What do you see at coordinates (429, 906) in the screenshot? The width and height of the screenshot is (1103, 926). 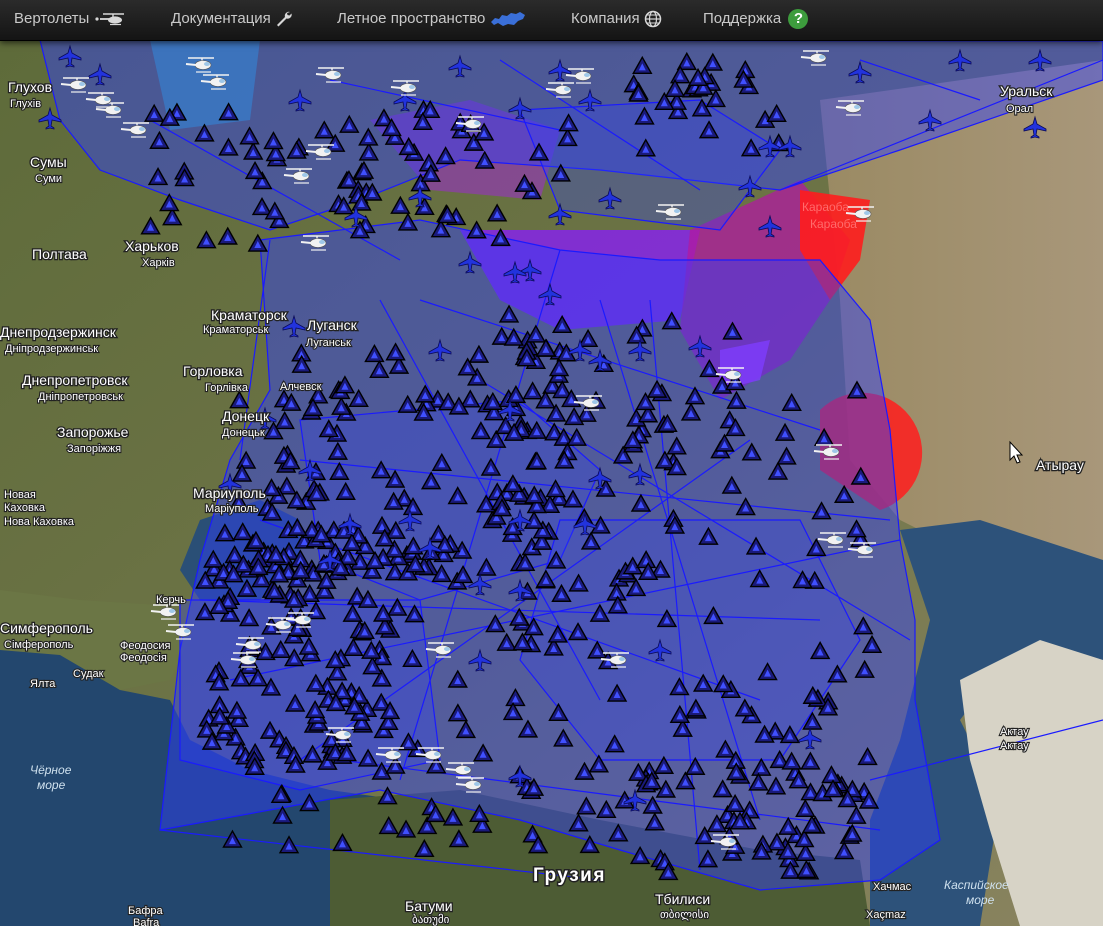 I see `city-label: Батуми` at bounding box center [429, 906].